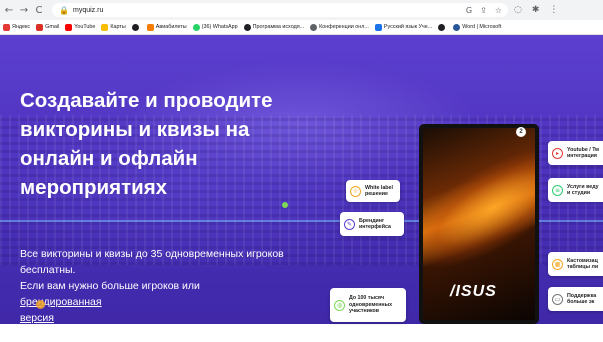 This screenshot has width=603, height=342. Describe the element at coordinates (498, 10) in the screenshot. I see `bookmark-star-icon: ☆` at that location.